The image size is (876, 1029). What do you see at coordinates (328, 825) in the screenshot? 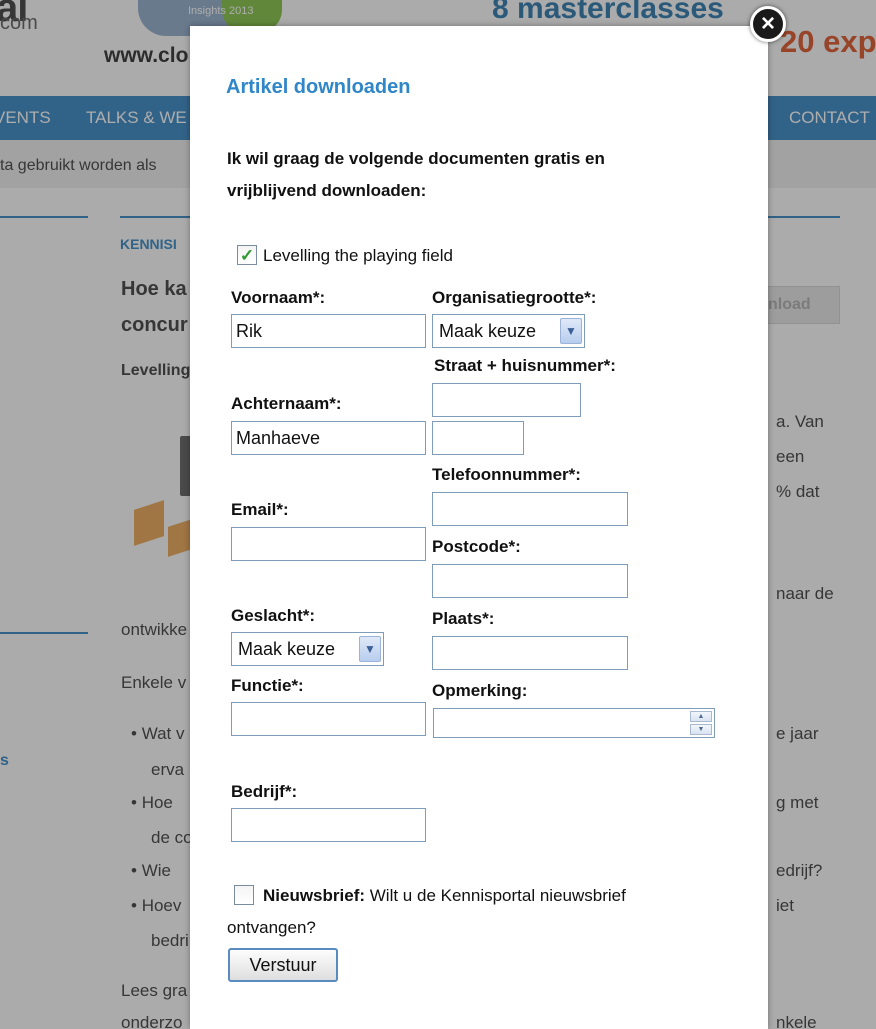
I see `bedrijf-field` at bounding box center [328, 825].